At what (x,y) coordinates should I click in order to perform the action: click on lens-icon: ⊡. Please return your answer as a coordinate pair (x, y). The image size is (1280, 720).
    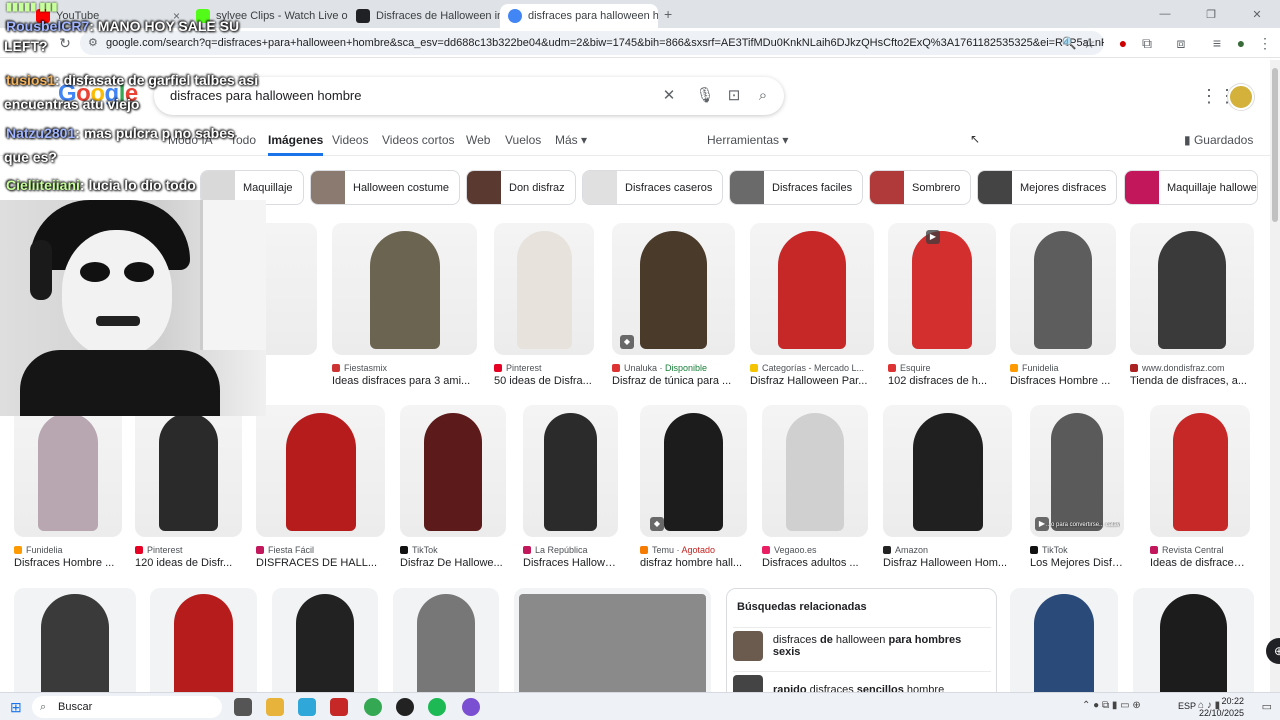
    Looking at the image, I should click on (734, 96).